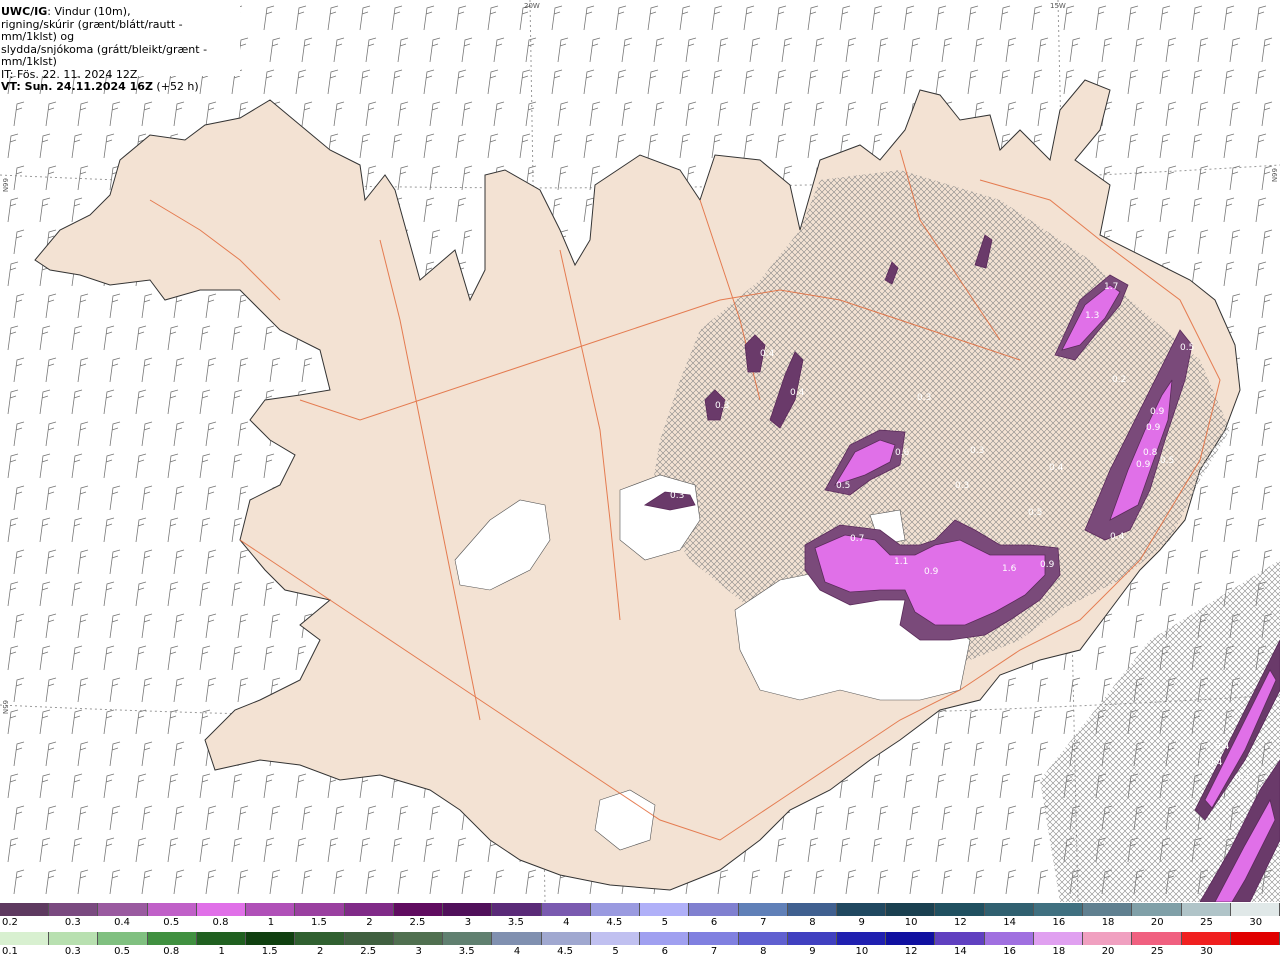 This screenshot has height=960, width=1280. I want to click on legend-rain-swatches, so click(640, 938).